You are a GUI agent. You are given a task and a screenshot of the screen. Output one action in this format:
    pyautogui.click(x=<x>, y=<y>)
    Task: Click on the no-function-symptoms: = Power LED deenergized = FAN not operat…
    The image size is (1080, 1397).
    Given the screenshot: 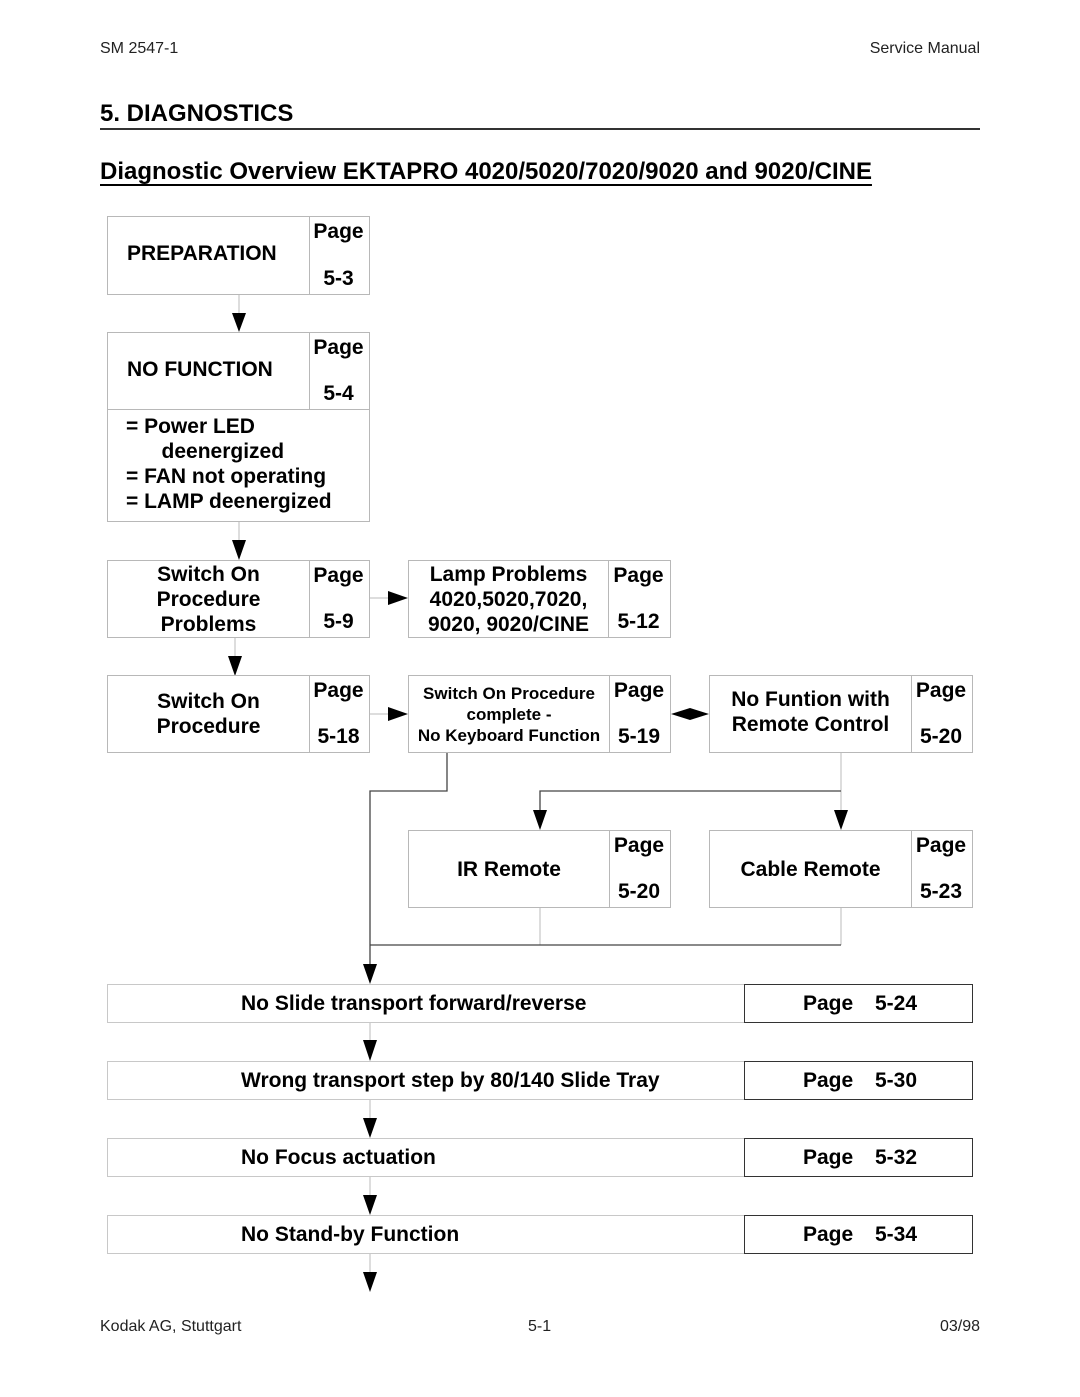 What is the action you would take?
    pyautogui.click(x=238, y=465)
    